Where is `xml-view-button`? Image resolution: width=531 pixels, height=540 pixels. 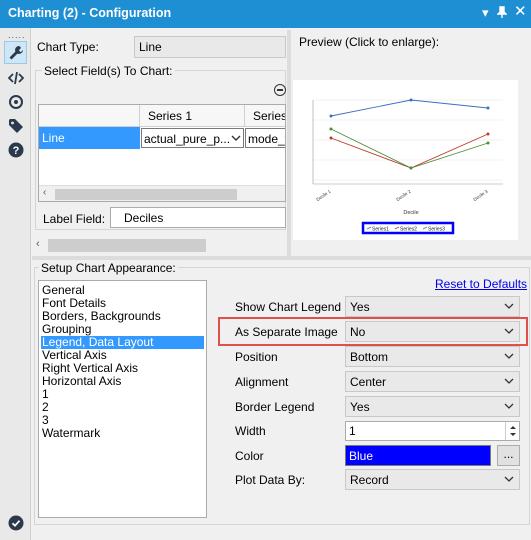
xml-view-button is located at coordinates (15, 77).